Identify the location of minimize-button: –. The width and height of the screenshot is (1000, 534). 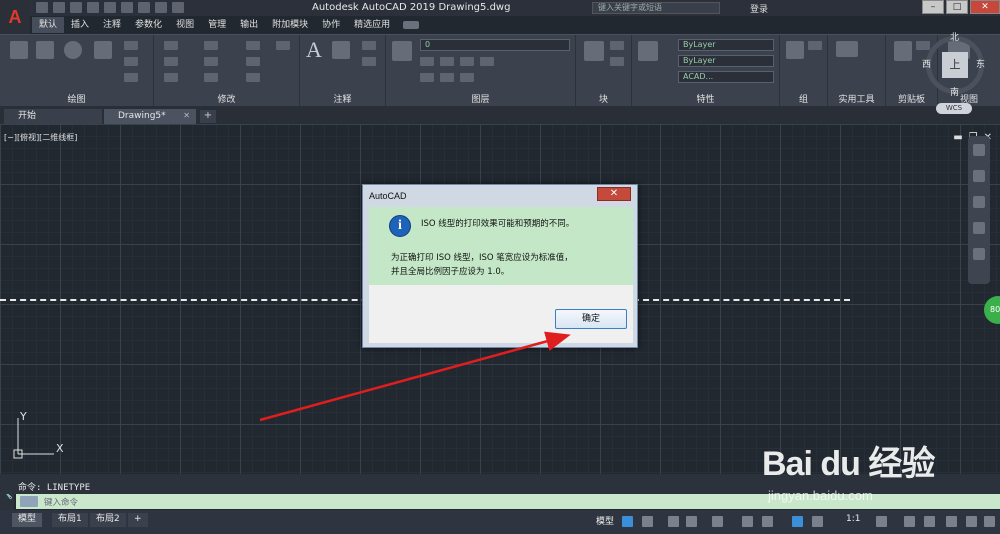
(933, 7).